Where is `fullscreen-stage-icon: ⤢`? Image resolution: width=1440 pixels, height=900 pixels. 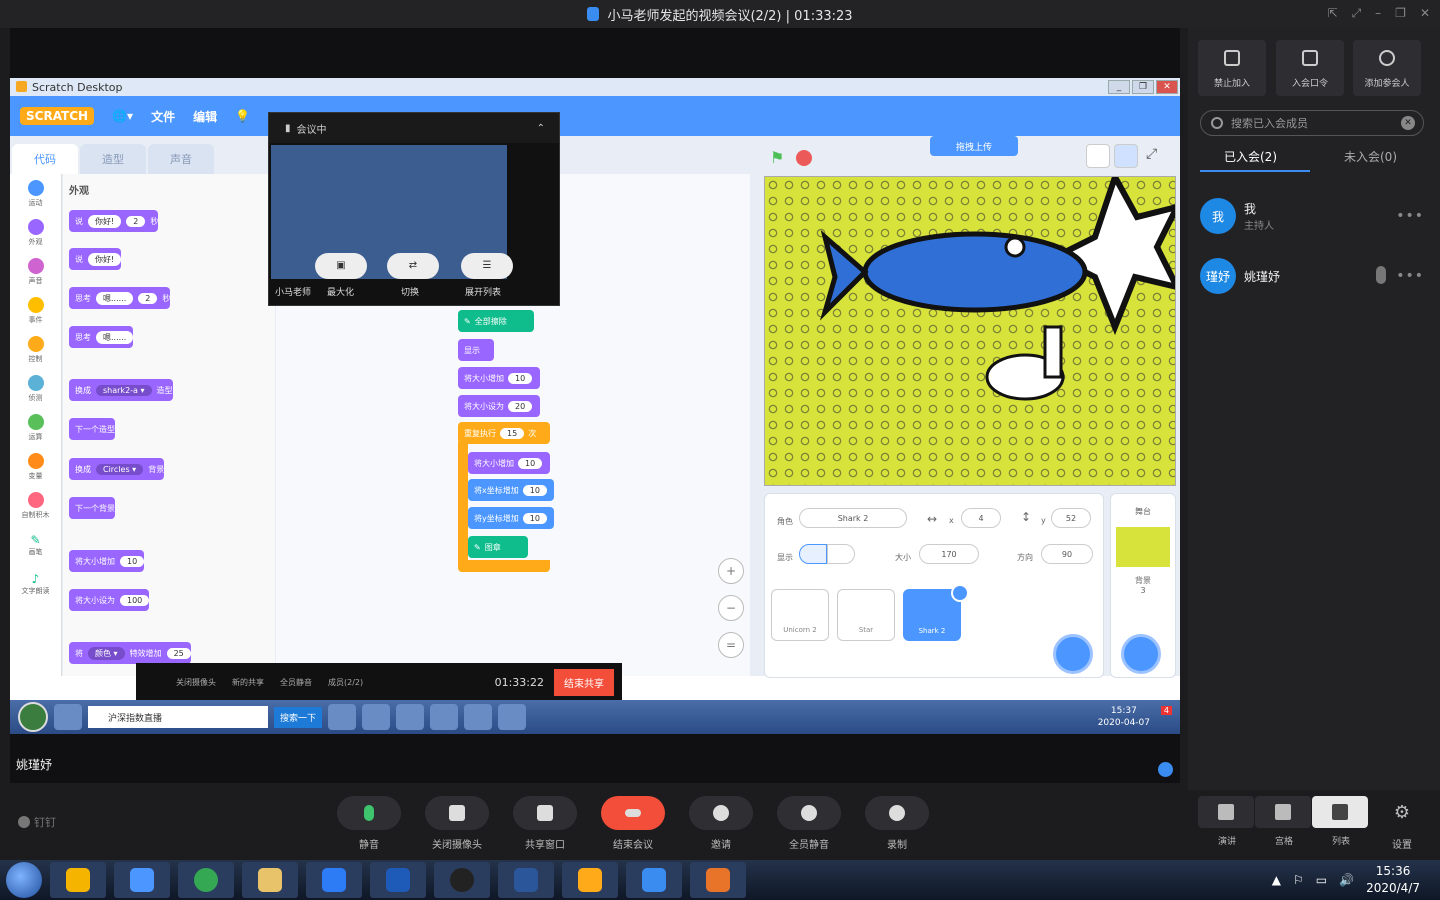
fullscreen-stage-icon: ⤢ is located at coordinates (1151, 154).